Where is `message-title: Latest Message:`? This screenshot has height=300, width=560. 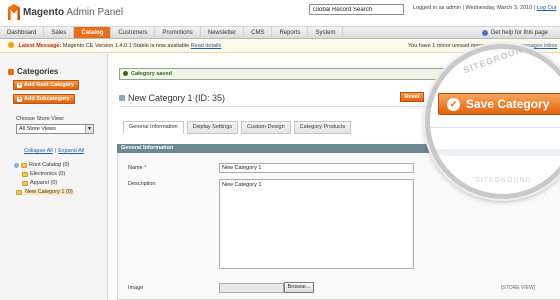 message-title: Latest Message: is located at coordinates (40, 46).